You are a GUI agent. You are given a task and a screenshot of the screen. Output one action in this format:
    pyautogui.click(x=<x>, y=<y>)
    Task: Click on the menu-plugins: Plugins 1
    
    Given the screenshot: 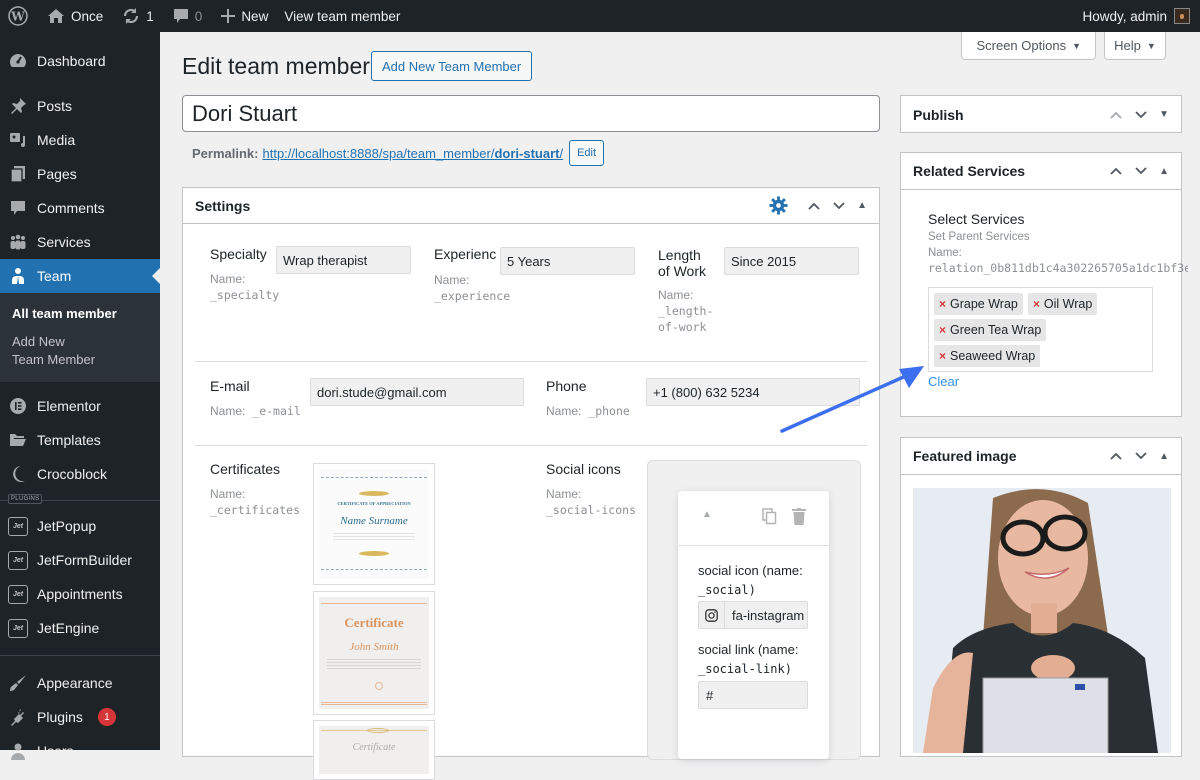 What is the action you would take?
    pyautogui.click(x=80, y=717)
    